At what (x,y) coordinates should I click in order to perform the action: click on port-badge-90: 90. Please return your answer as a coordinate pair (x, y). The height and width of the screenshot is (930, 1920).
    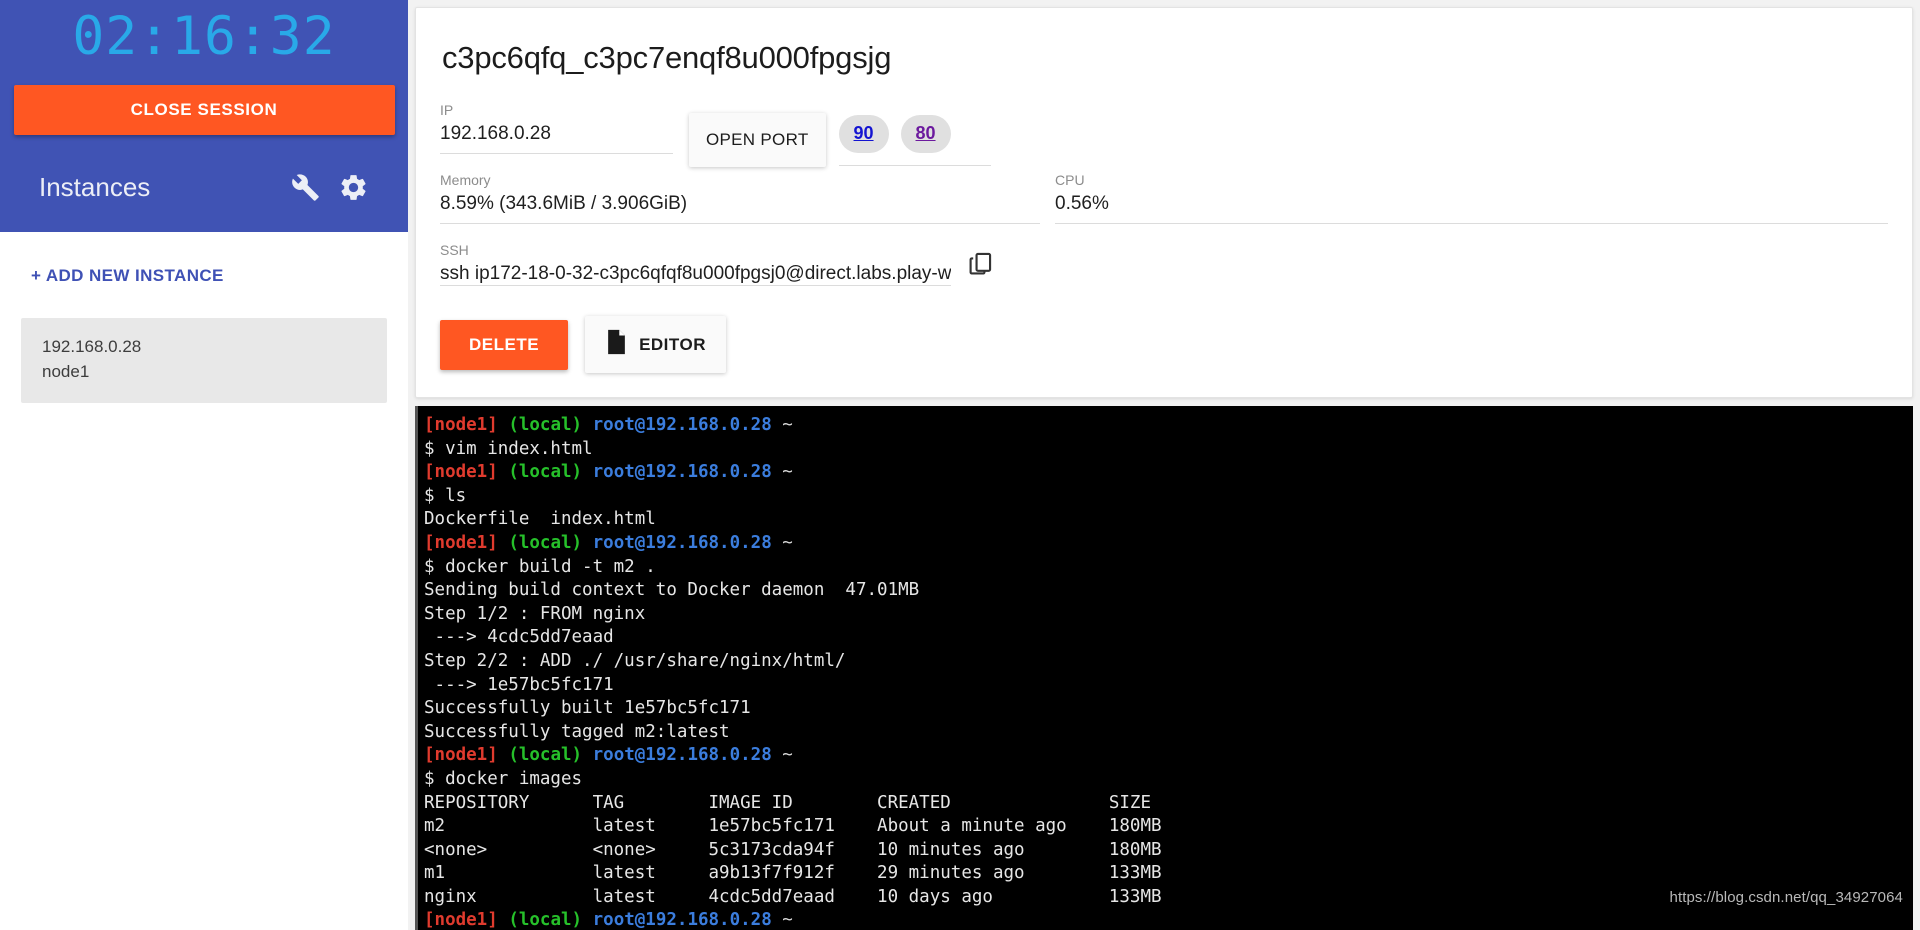
    Looking at the image, I should click on (863, 133).